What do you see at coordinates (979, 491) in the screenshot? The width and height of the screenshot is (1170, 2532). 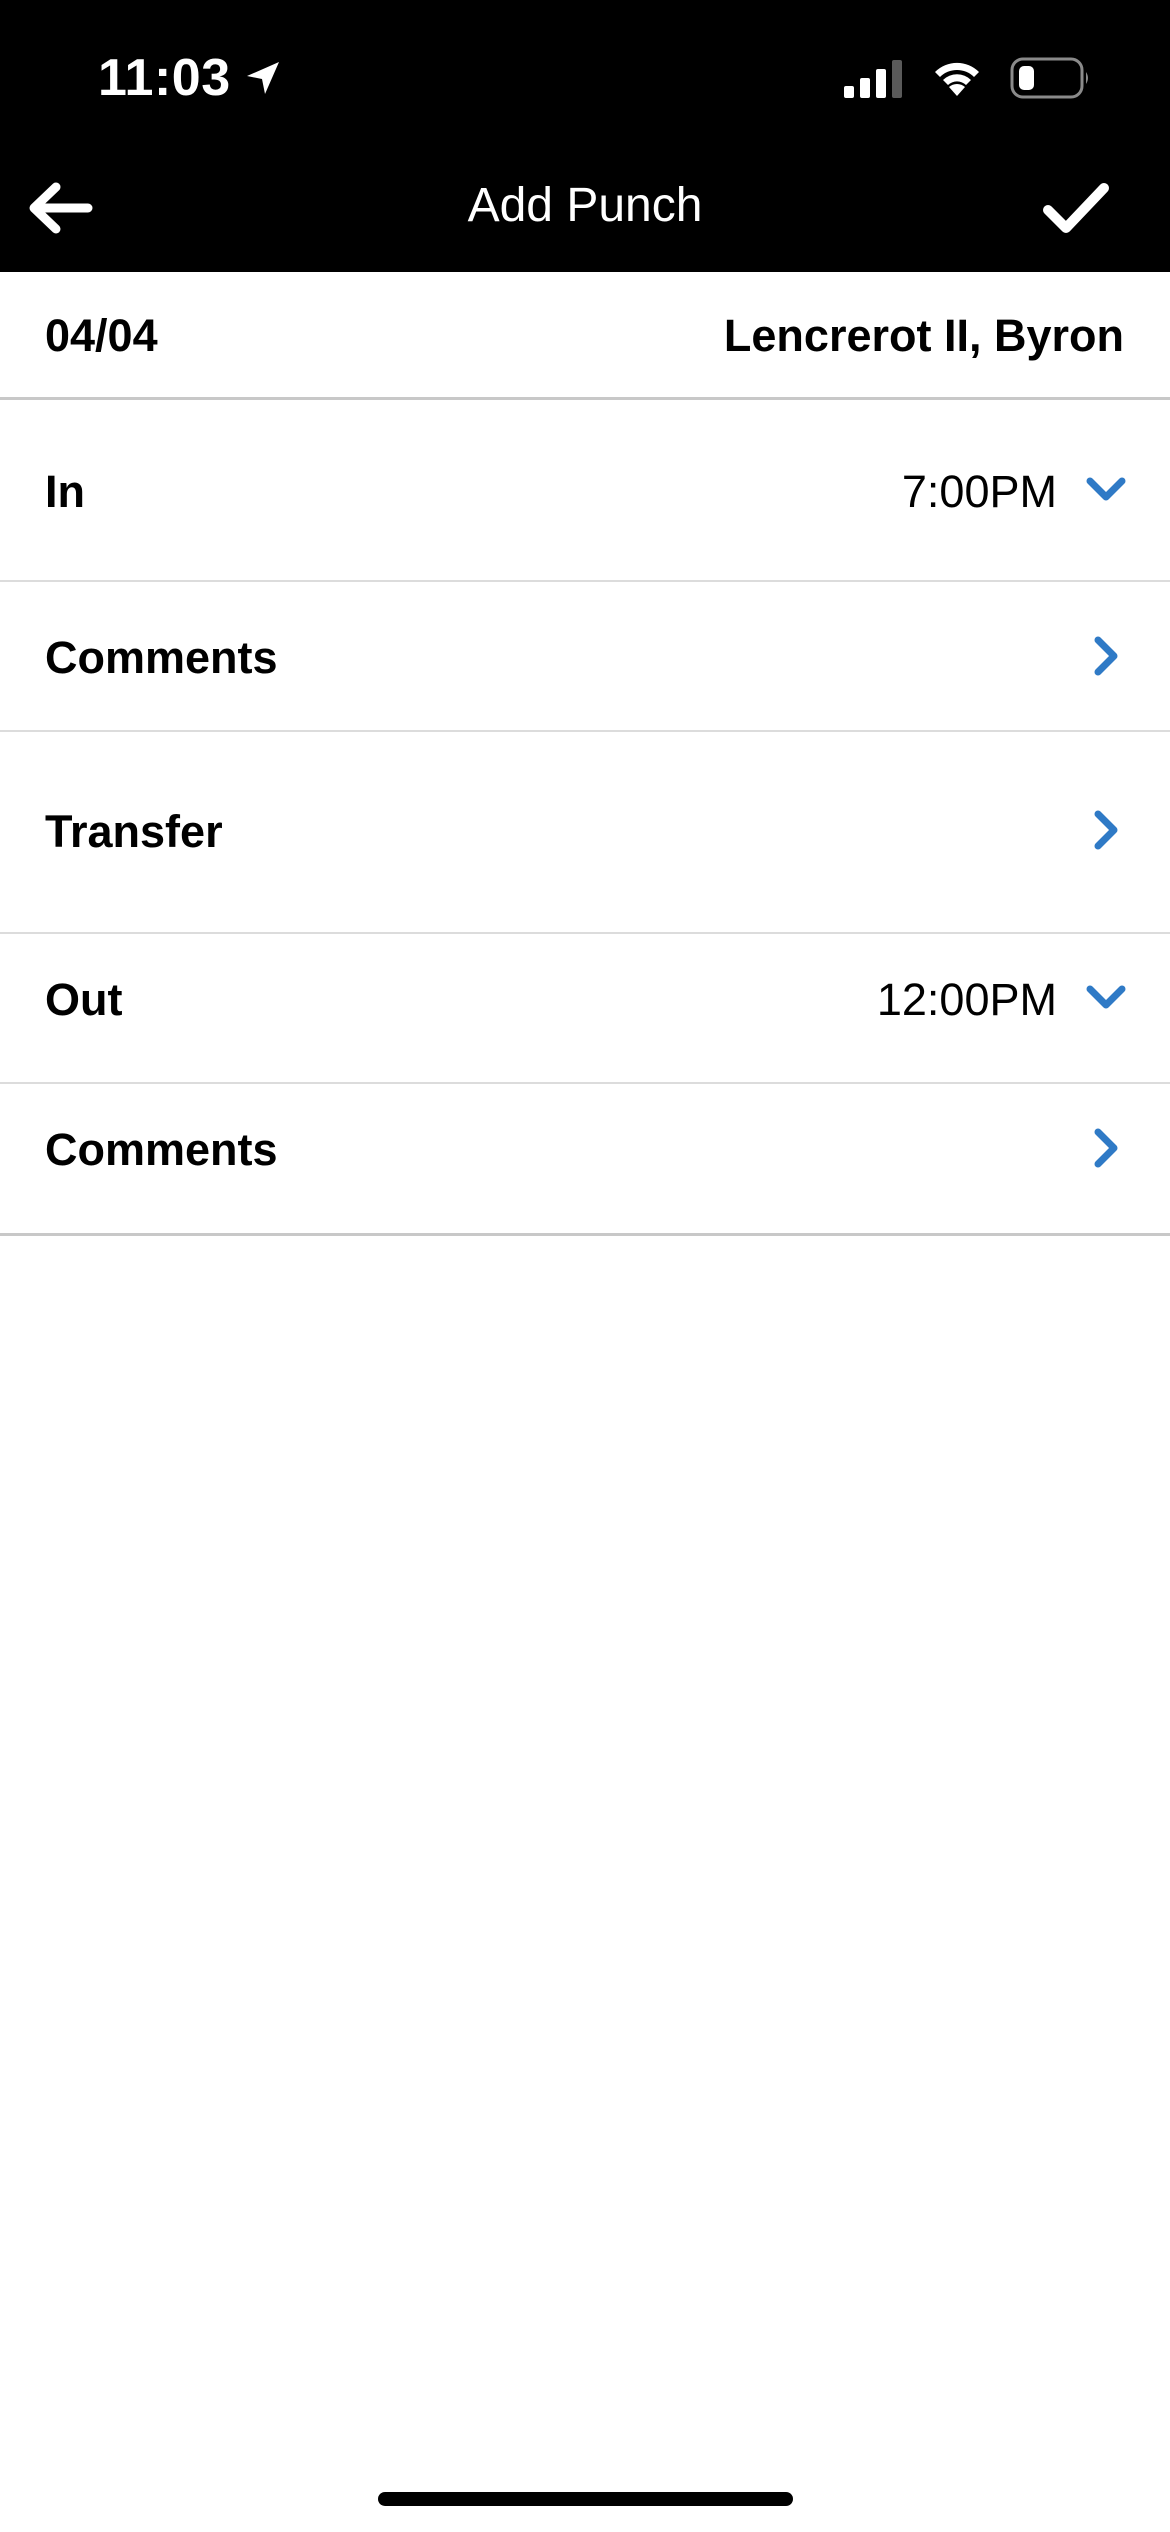 I see `in-time-value: 7:00PM` at bounding box center [979, 491].